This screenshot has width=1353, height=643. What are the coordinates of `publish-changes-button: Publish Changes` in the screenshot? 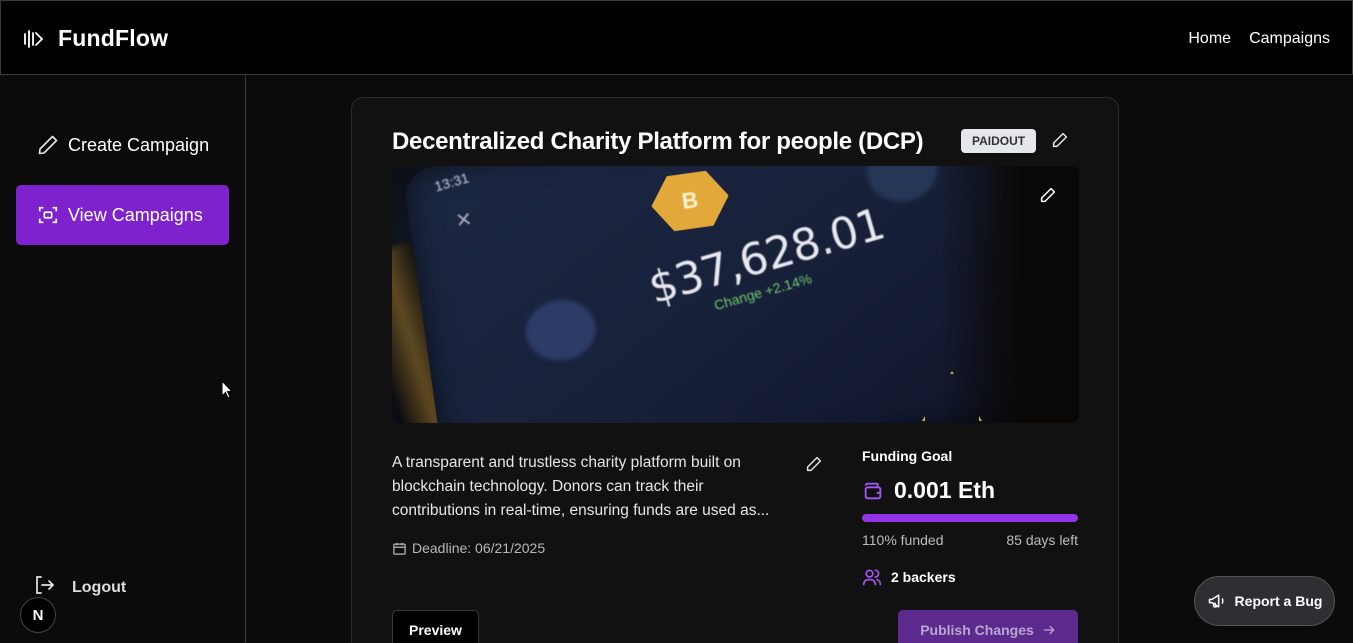 It's located at (988, 626).